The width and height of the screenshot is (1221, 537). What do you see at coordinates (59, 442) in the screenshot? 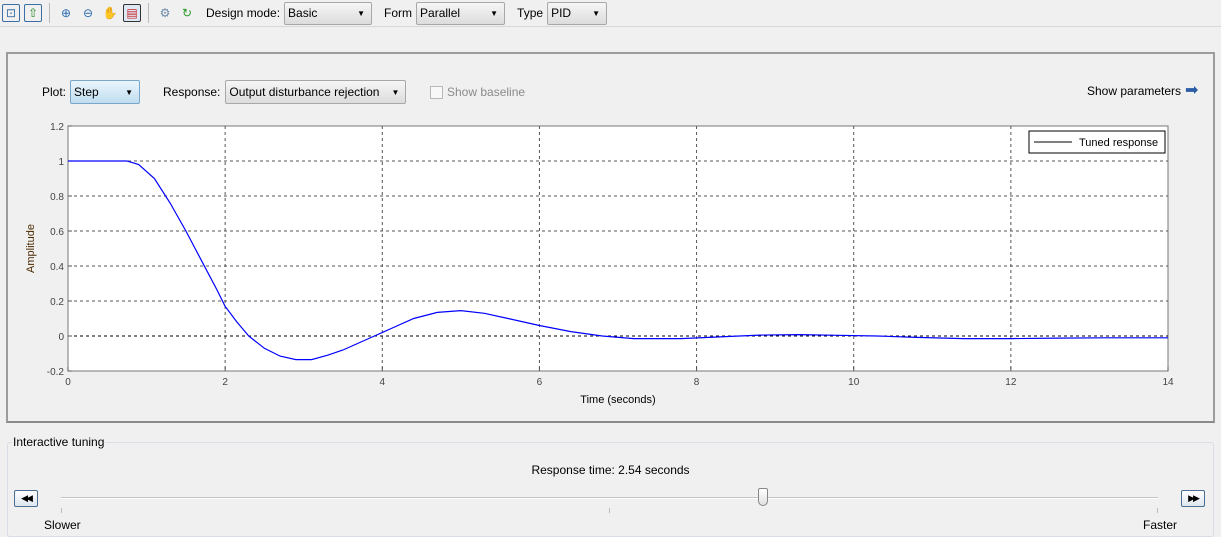
I see `interactive-tuning-title: Interactive tuning` at bounding box center [59, 442].